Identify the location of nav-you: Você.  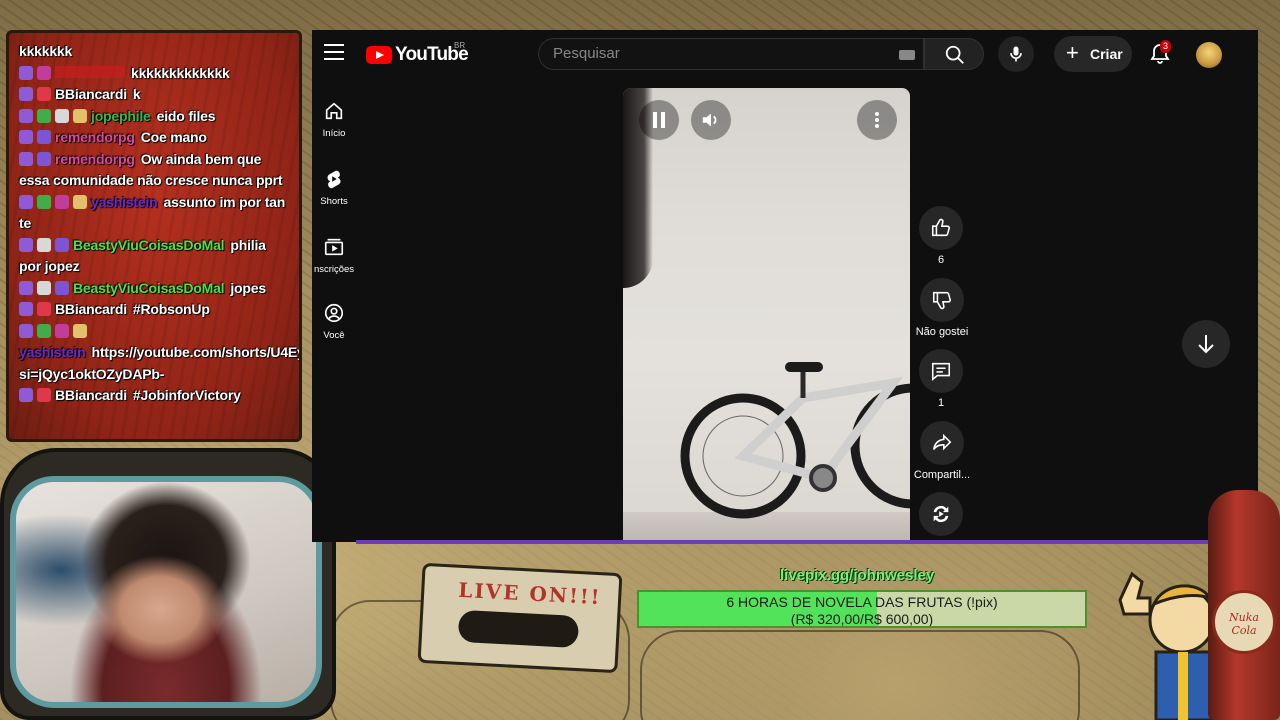
(334, 321).